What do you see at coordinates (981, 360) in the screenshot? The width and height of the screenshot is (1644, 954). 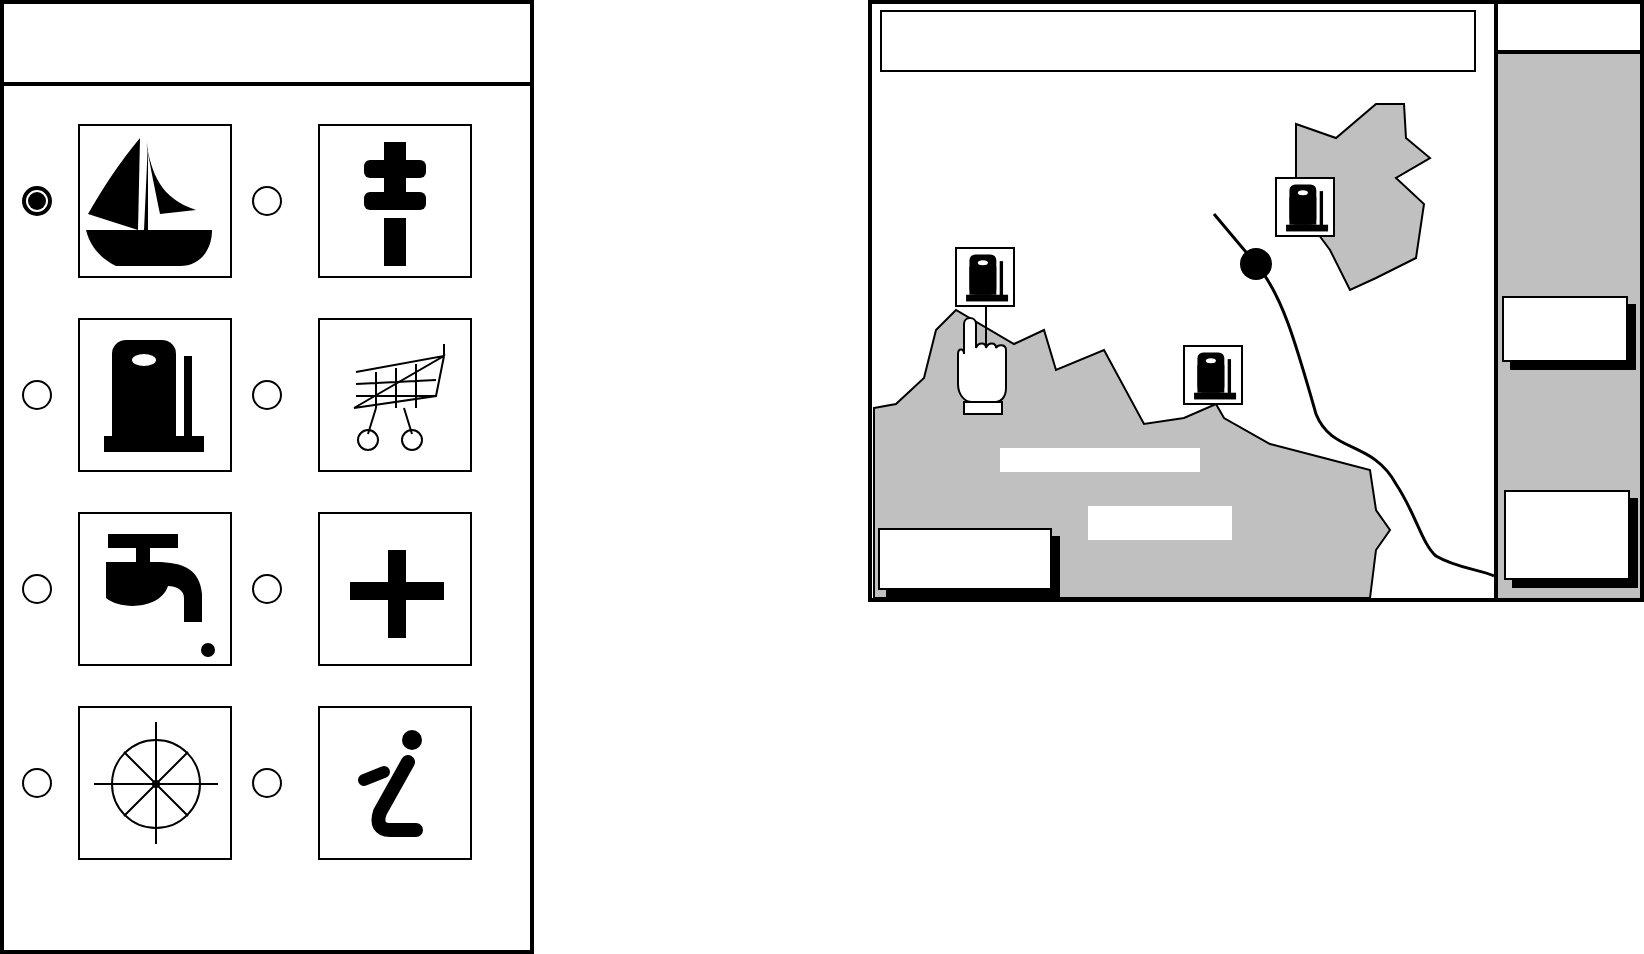 I see `pointing-hand-icon` at bounding box center [981, 360].